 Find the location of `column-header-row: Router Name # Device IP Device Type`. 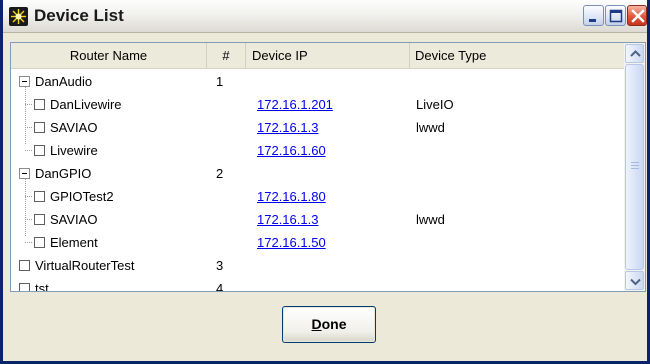

column-header-row: Router Name # Device IP Device Type is located at coordinates (317, 56).